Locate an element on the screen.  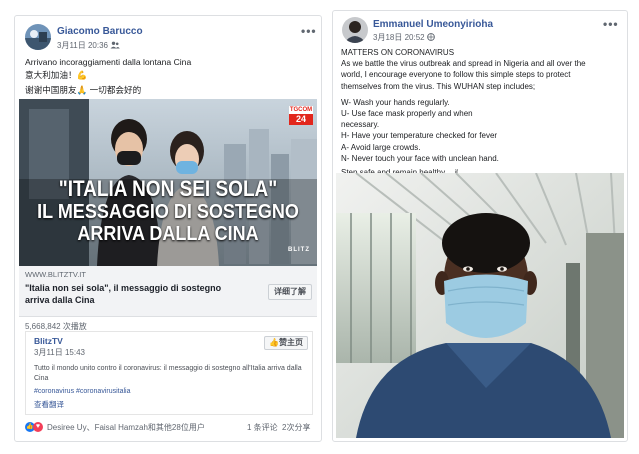
like-page-button: 👍赞主页 is located at coordinates (286, 343).